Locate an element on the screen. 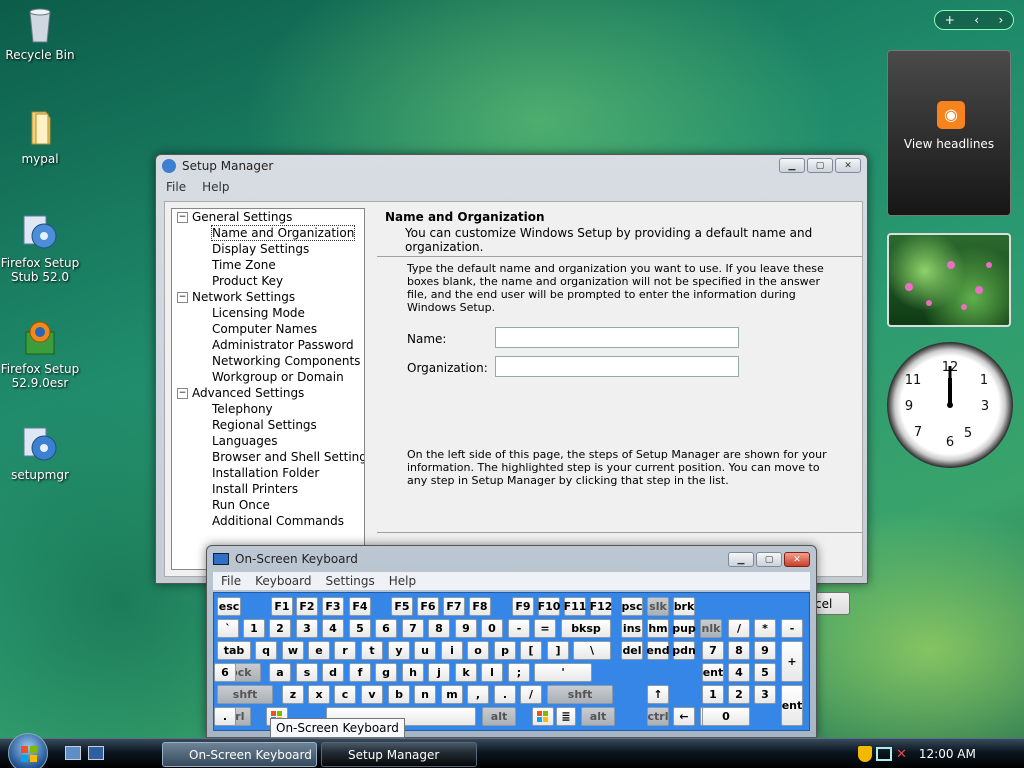 The width and height of the screenshot is (1024, 768). key: del is located at coordinates (632, 650).